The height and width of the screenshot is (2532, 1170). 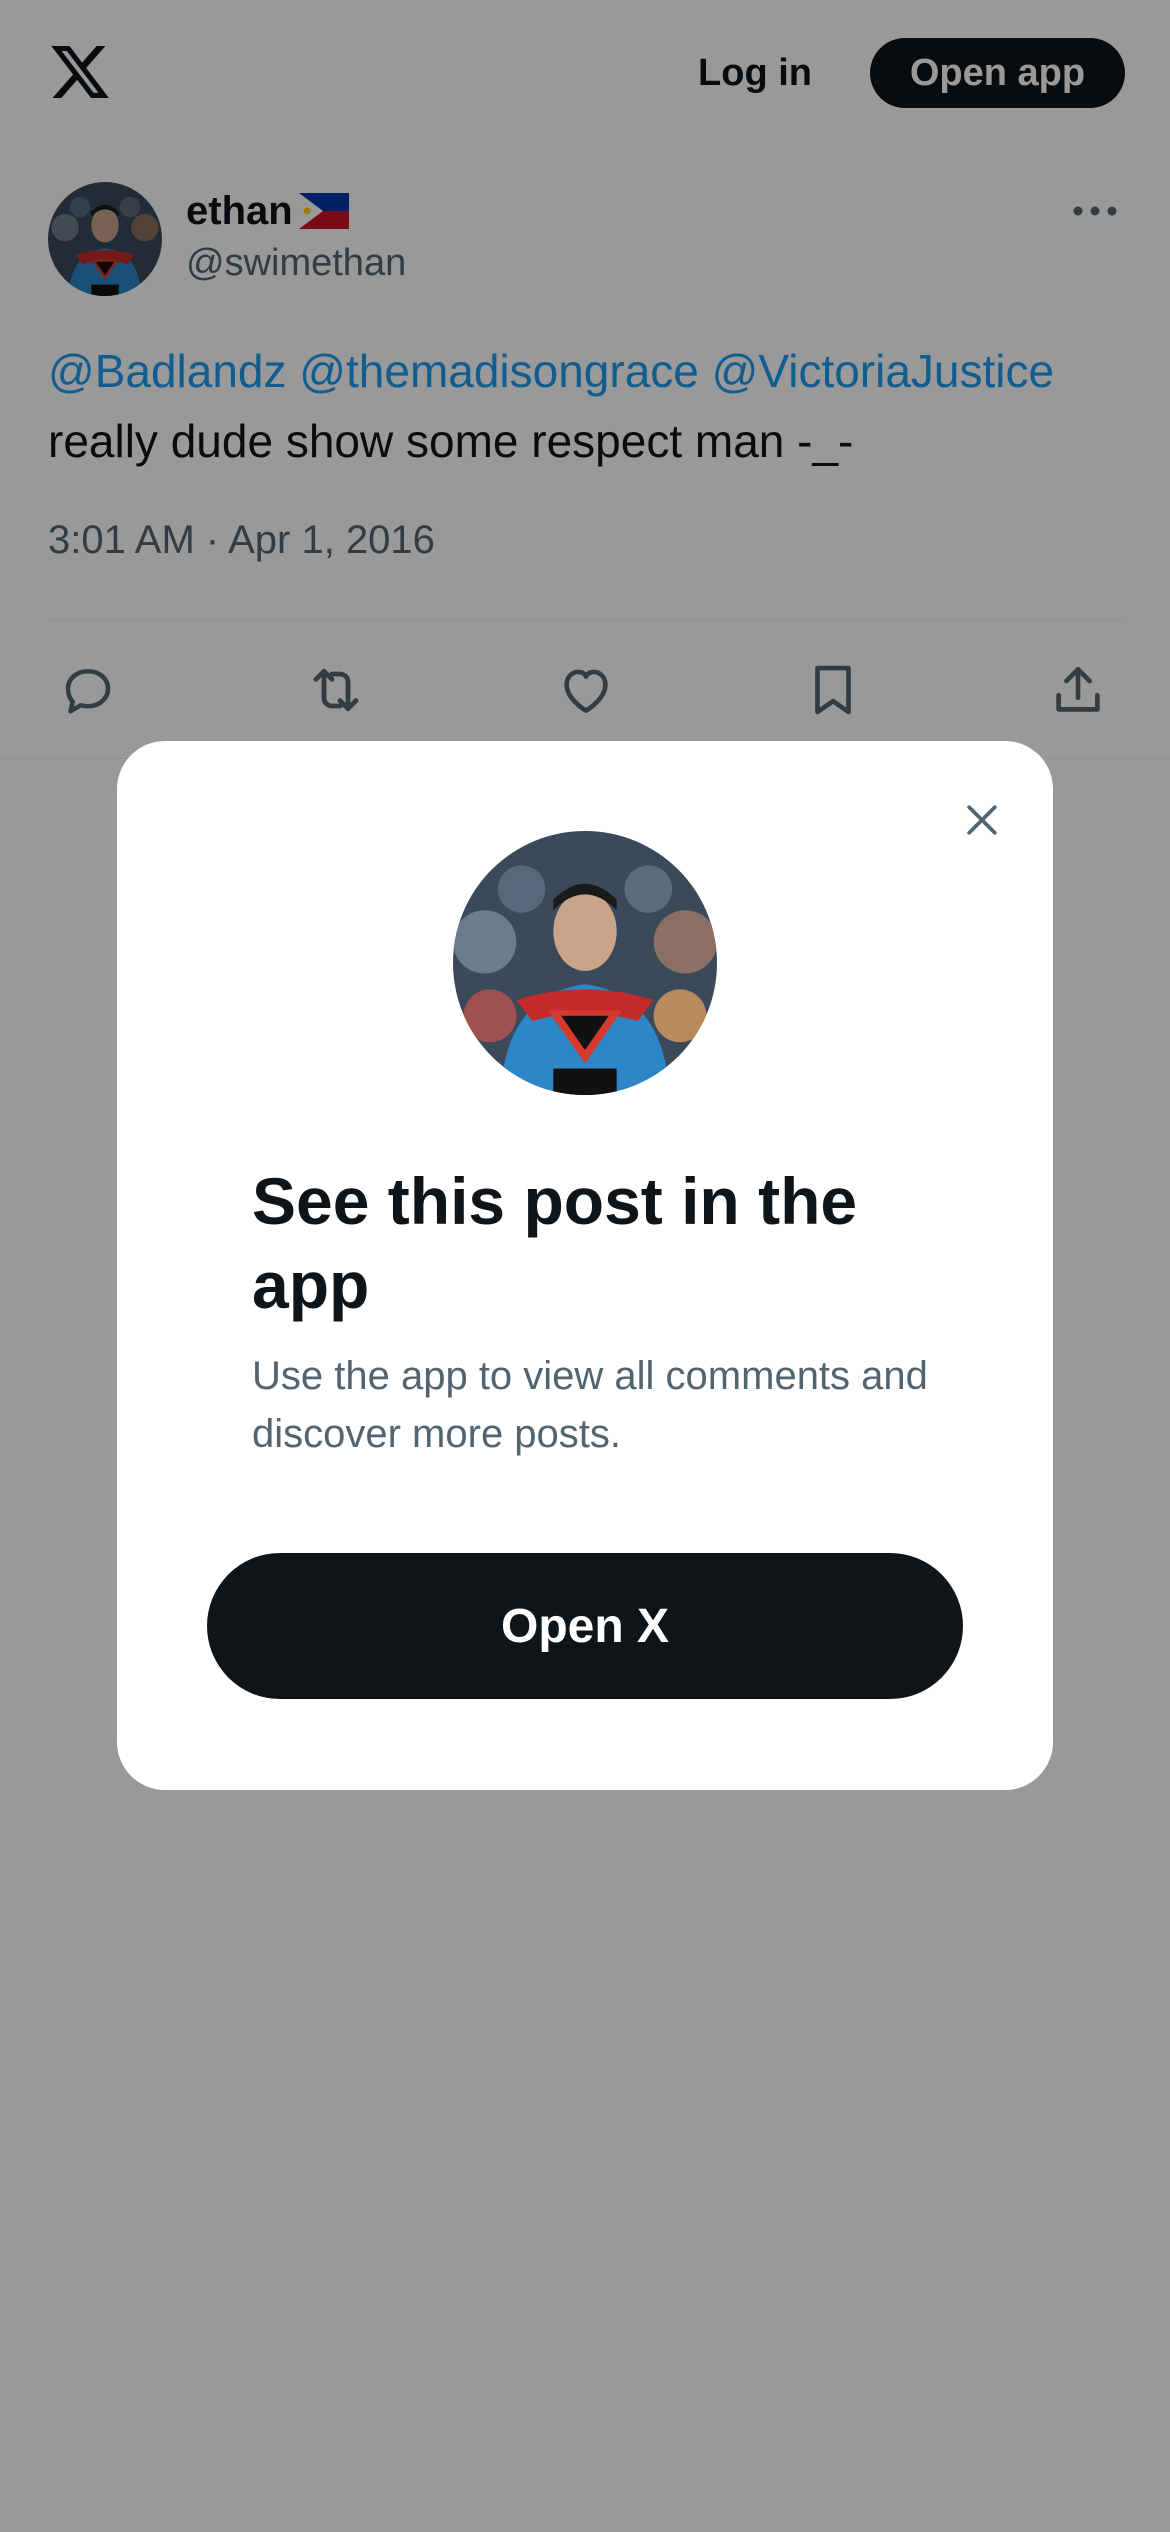 I want to click on close-icon, so click(x=982, y=820).